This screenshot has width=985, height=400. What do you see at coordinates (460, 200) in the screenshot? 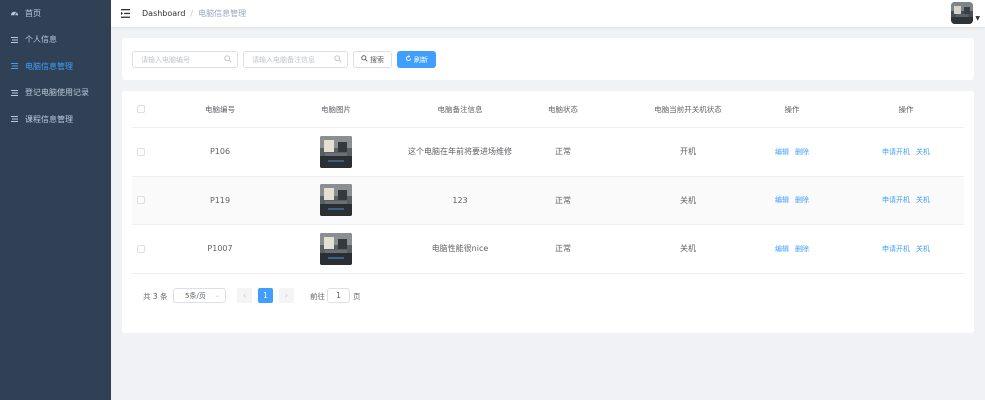
I see `computer-remark: 123` at bounding box center [460, 200].